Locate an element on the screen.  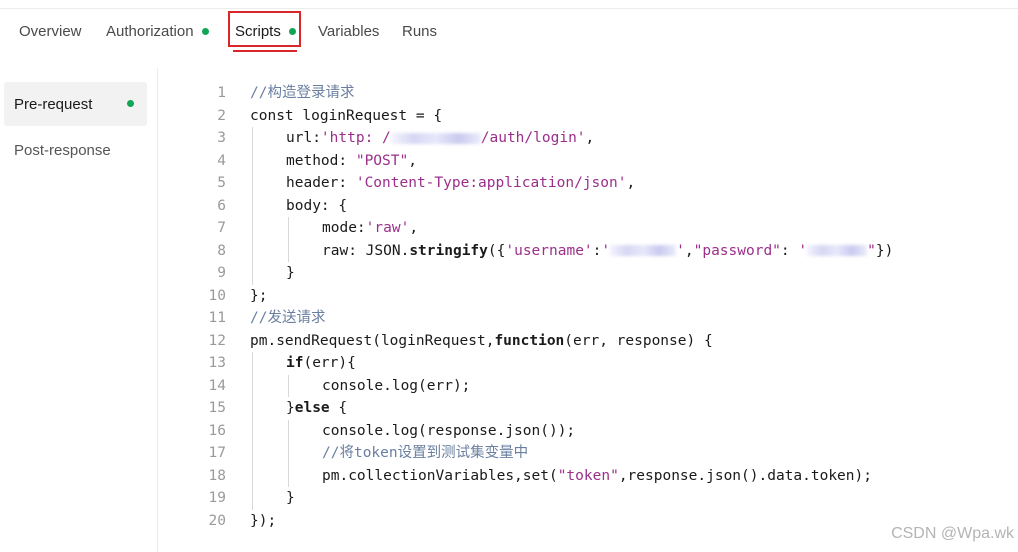
code-token: body: { is located at coordinates (317, 205).